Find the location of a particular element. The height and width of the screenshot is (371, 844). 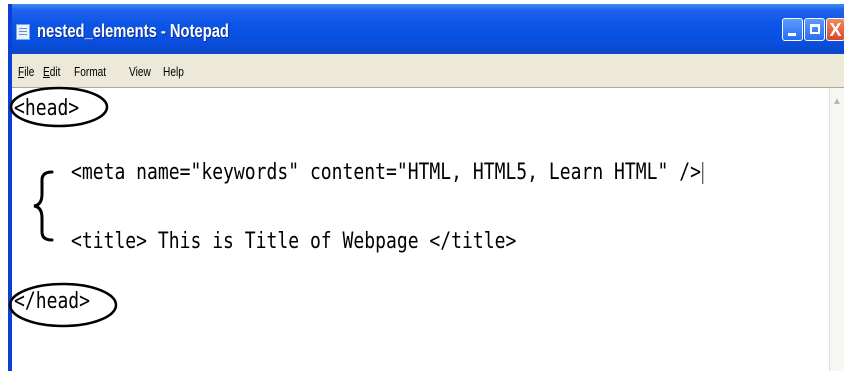

head-close-circle is located at coordinates (63, 305).